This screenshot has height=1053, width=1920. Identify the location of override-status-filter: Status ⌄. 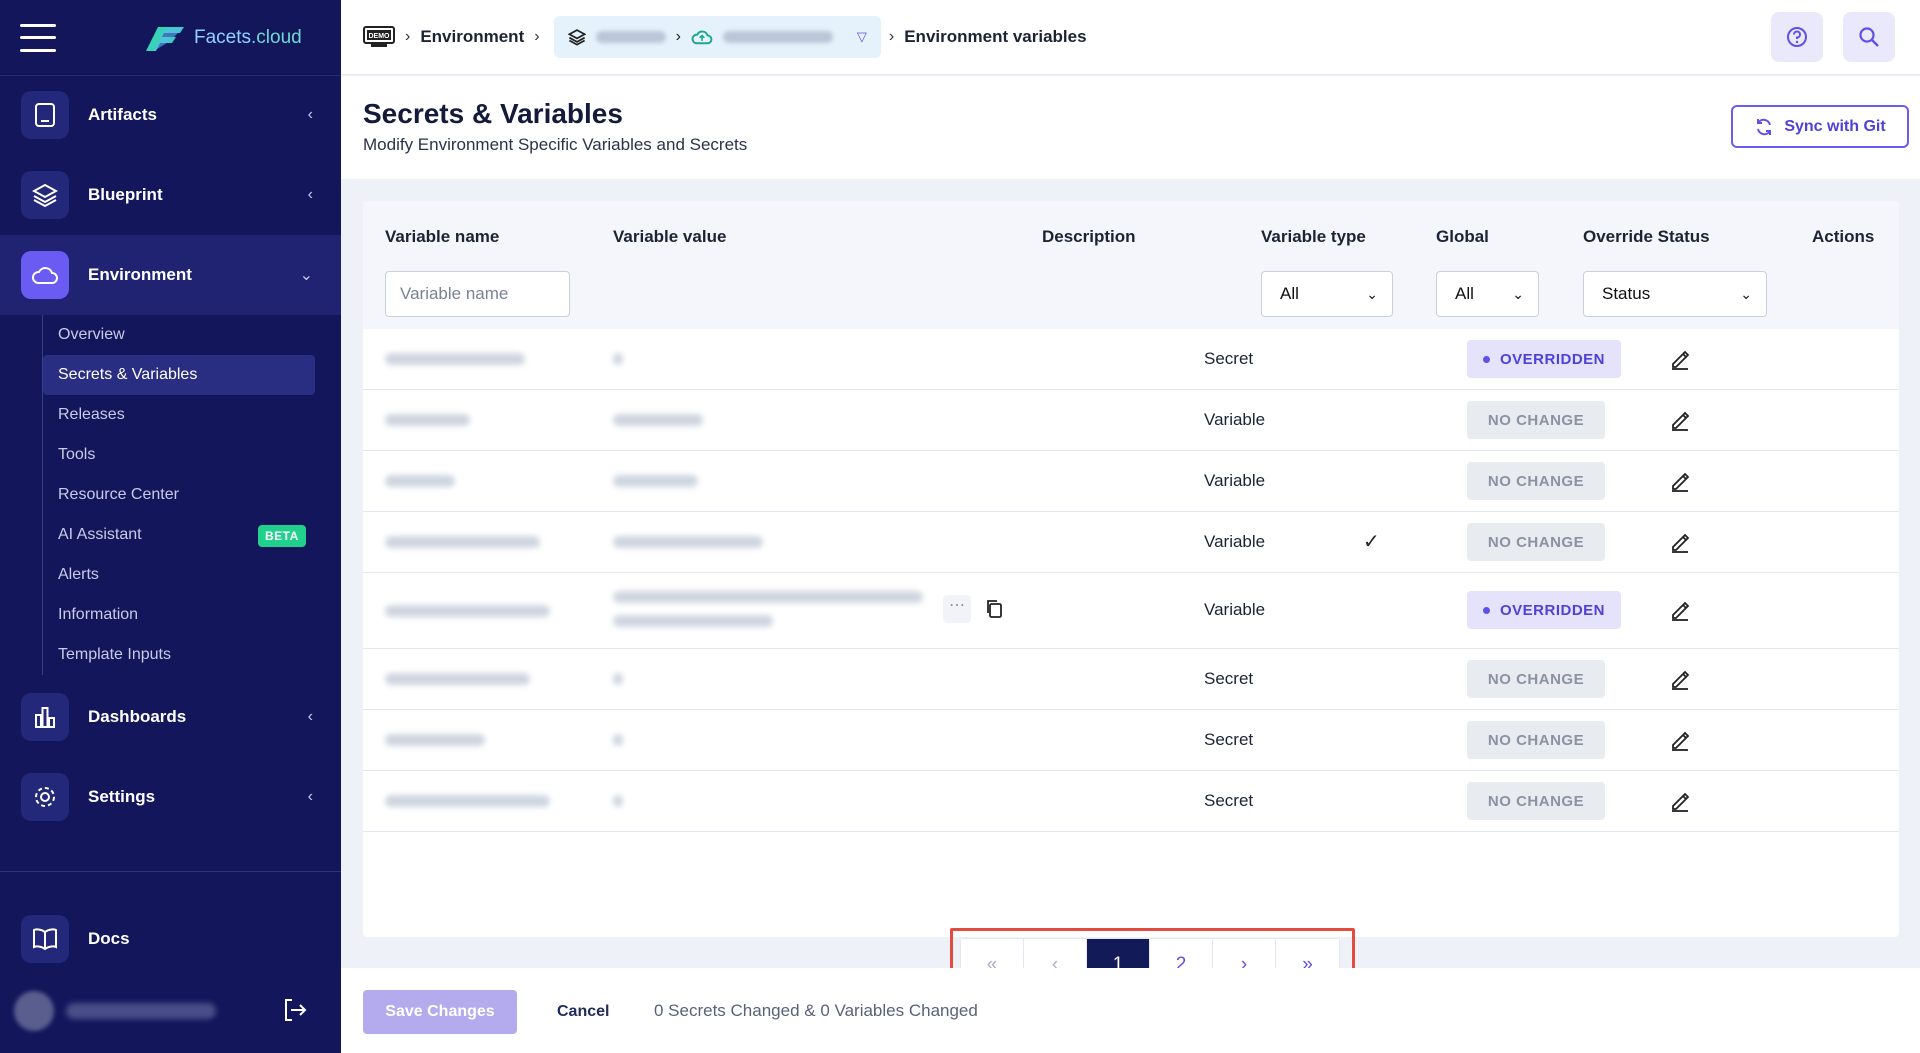
(1675, 294).